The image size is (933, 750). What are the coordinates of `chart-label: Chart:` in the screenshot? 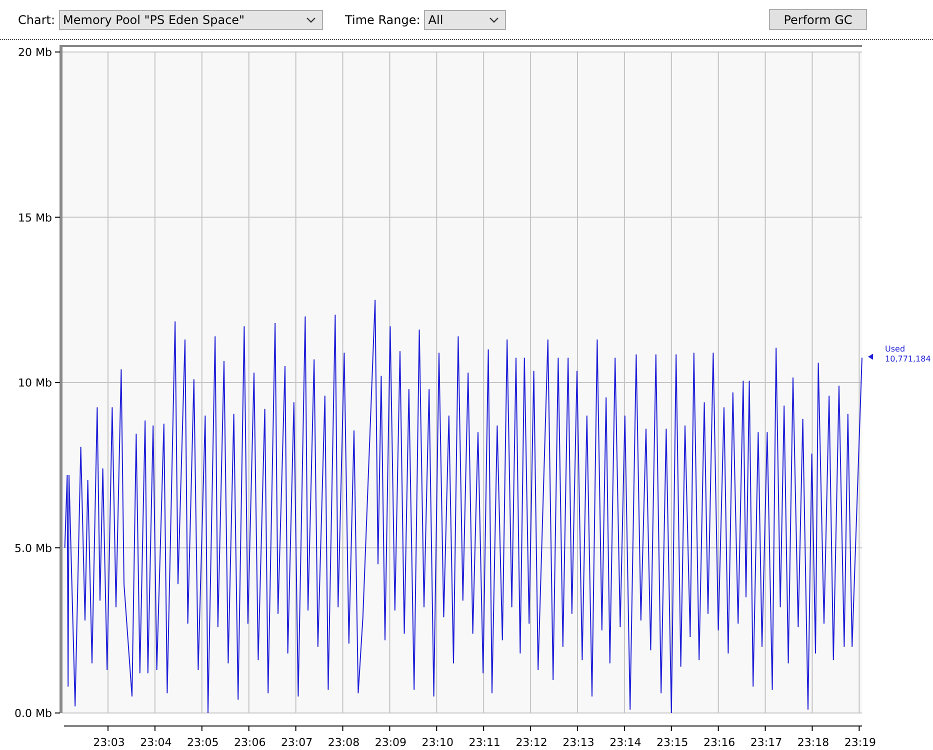 It's located at (37, 19).